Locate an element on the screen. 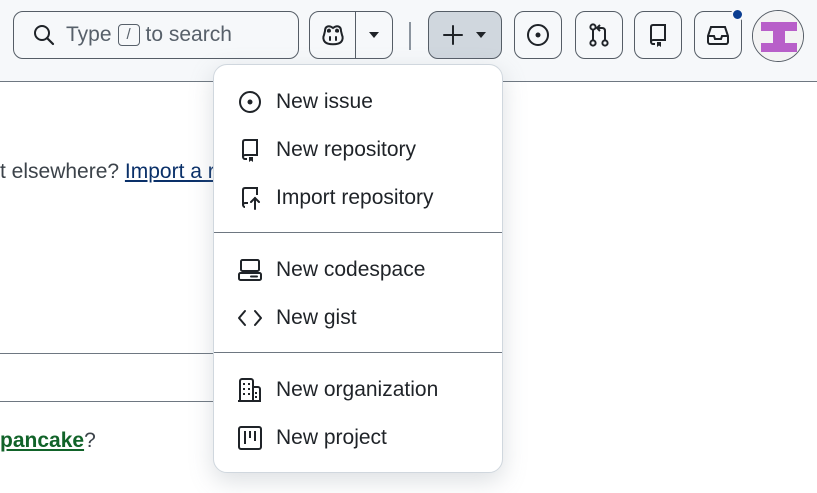 This screenshot has height=493, width=817. menu-item-label: New codespace is located at coordinates (351, 269).